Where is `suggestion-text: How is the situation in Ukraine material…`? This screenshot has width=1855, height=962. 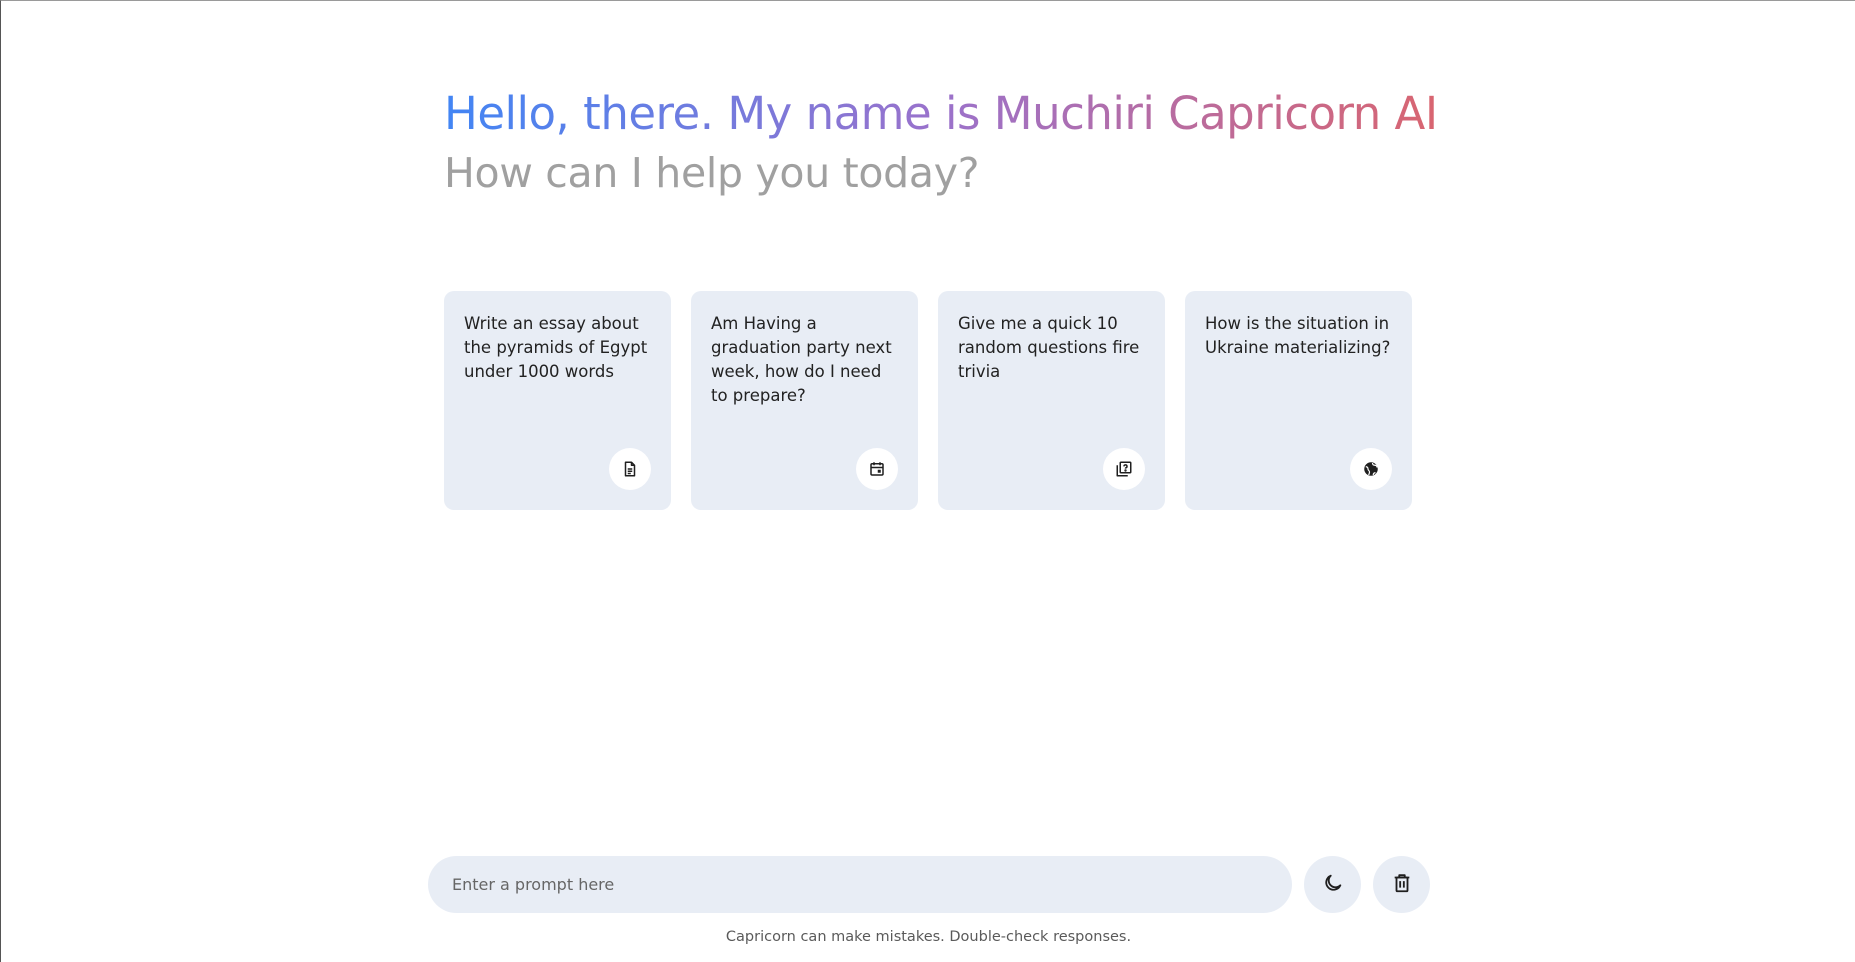
suggestion-text: How is the situation in Ukraine material… is located at coordinates (1298, 335).